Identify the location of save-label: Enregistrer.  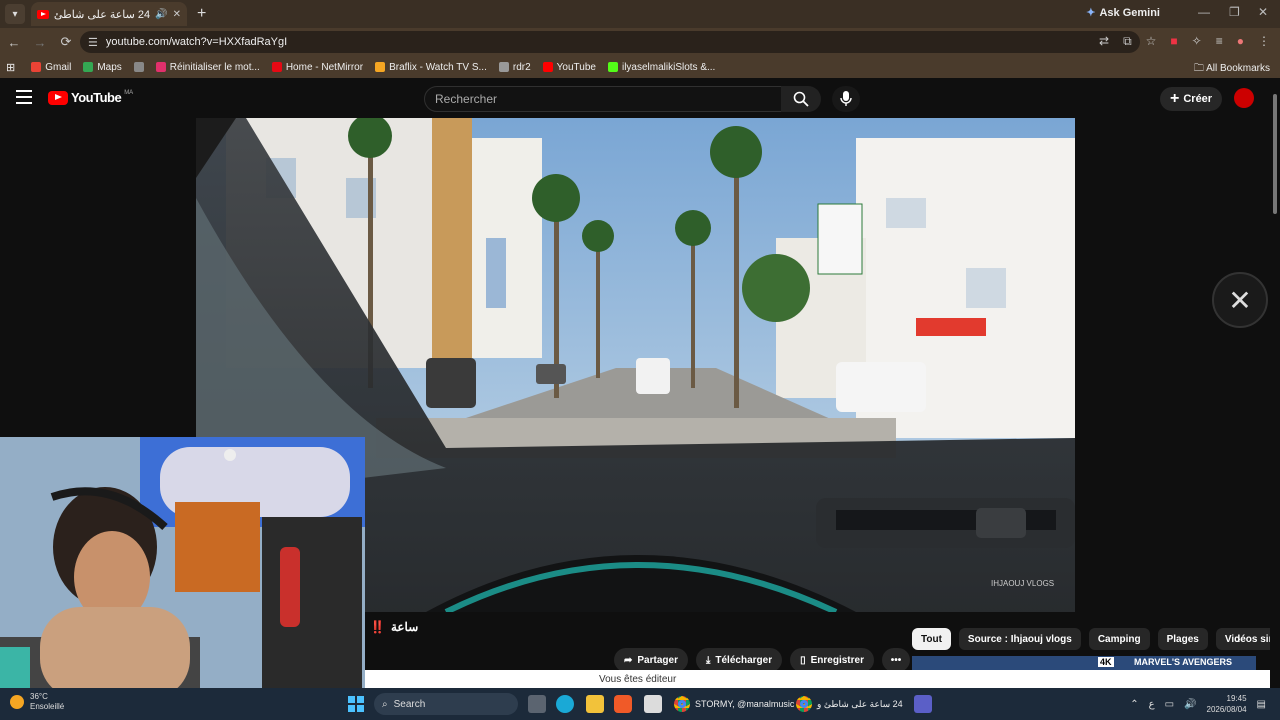
(837, 660).